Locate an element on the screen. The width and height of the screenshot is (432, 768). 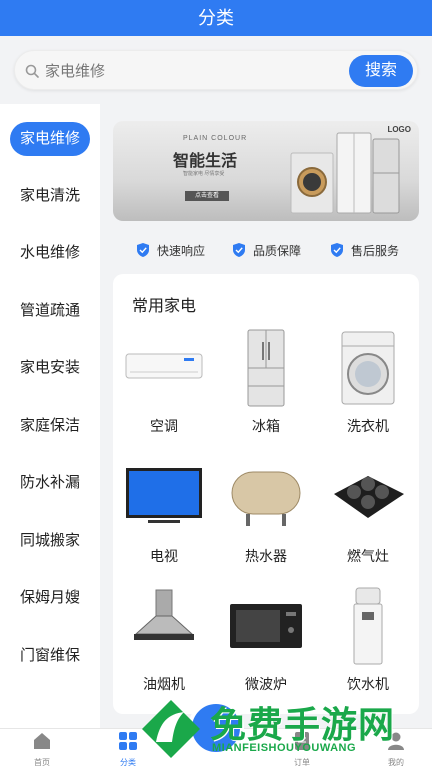
home-icon is located at coordinates (42, 741).